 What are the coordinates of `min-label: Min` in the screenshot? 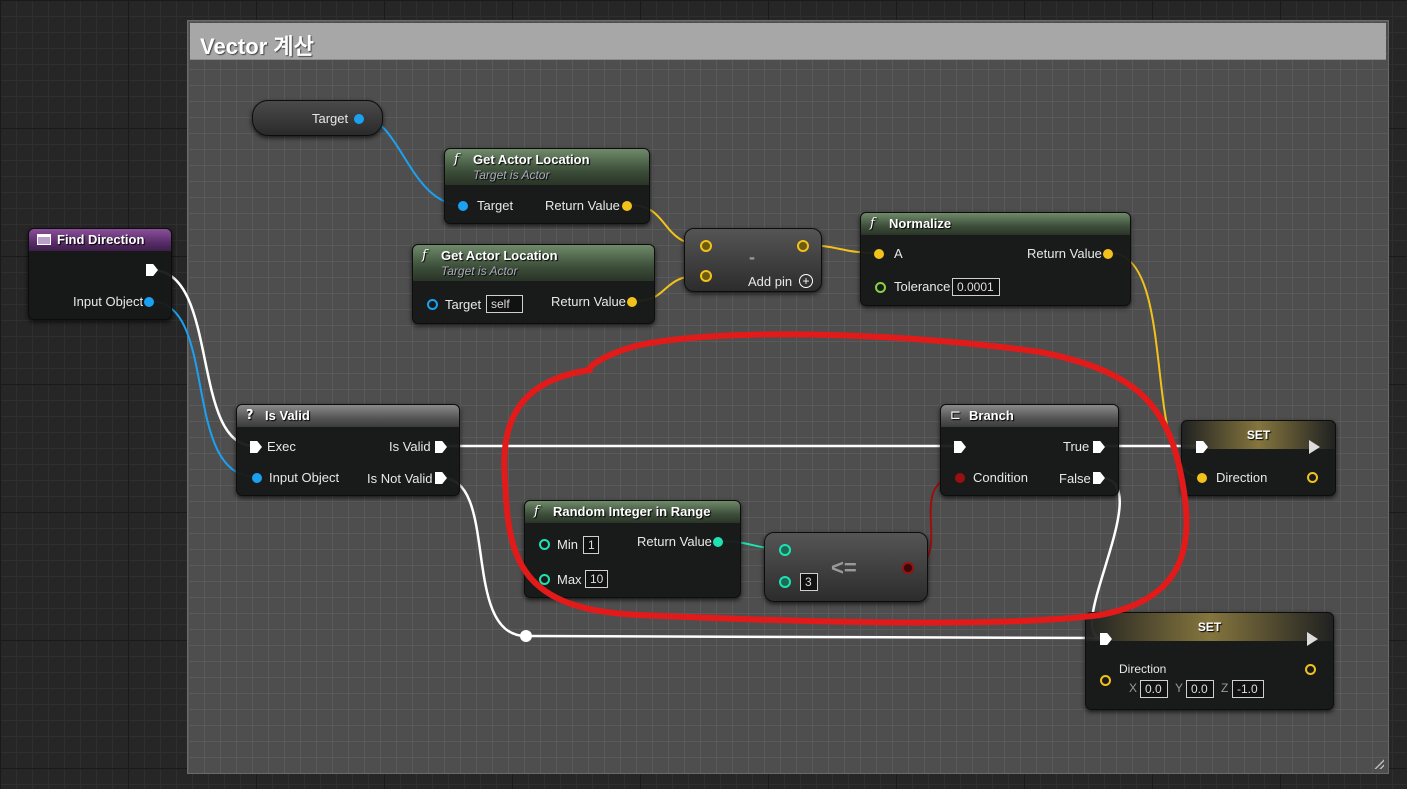 It's located at (567, 544).